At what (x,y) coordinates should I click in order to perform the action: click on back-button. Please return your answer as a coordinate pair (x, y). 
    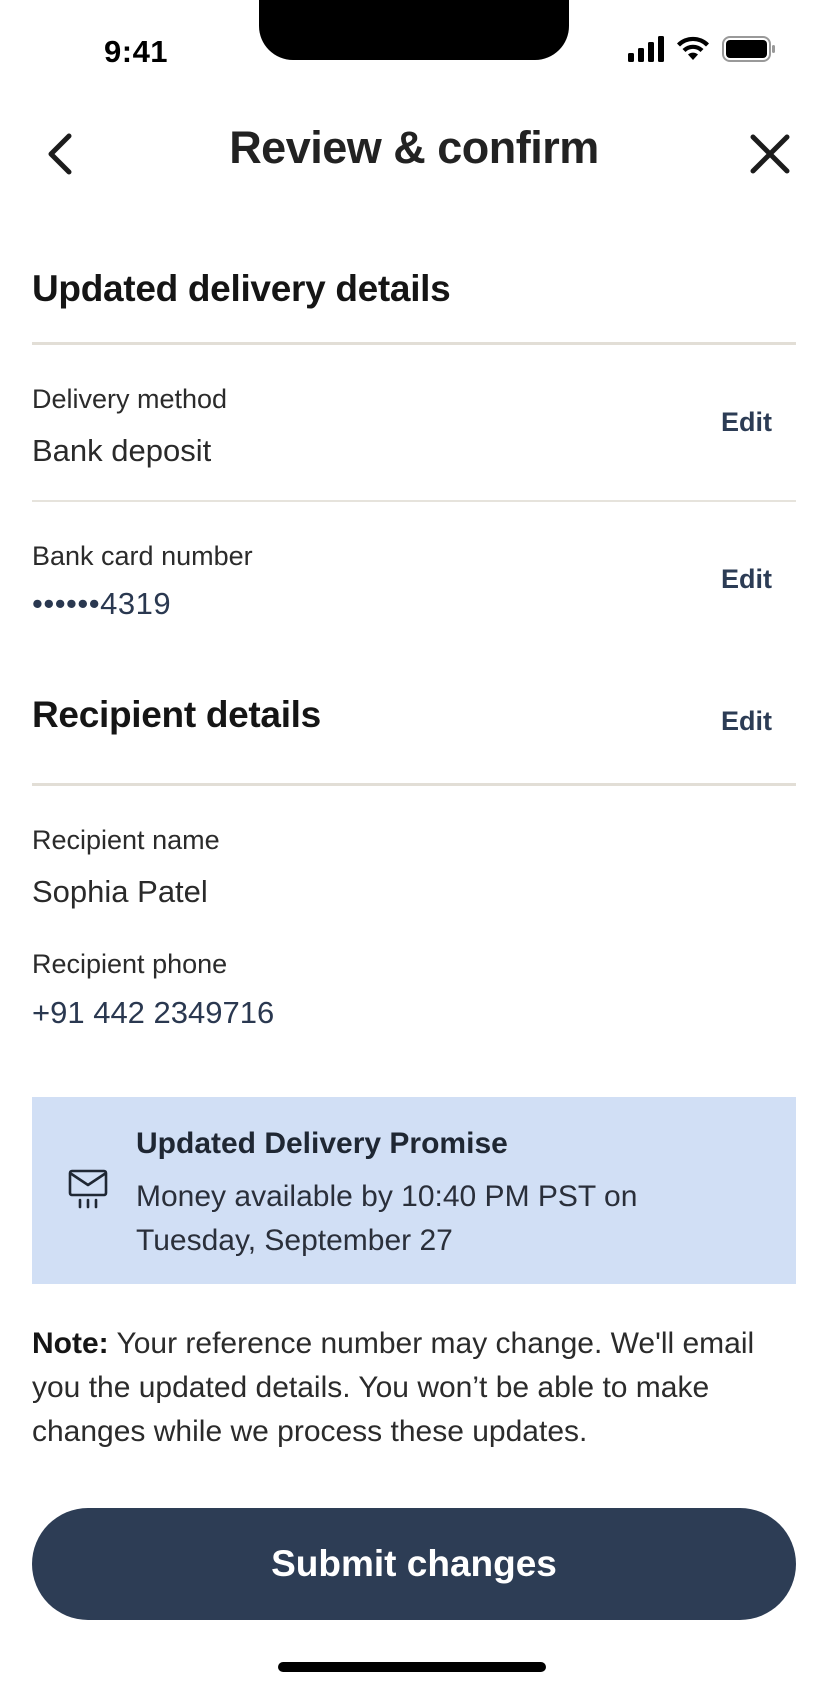
    Looking at the image, I should click on (60, 154).